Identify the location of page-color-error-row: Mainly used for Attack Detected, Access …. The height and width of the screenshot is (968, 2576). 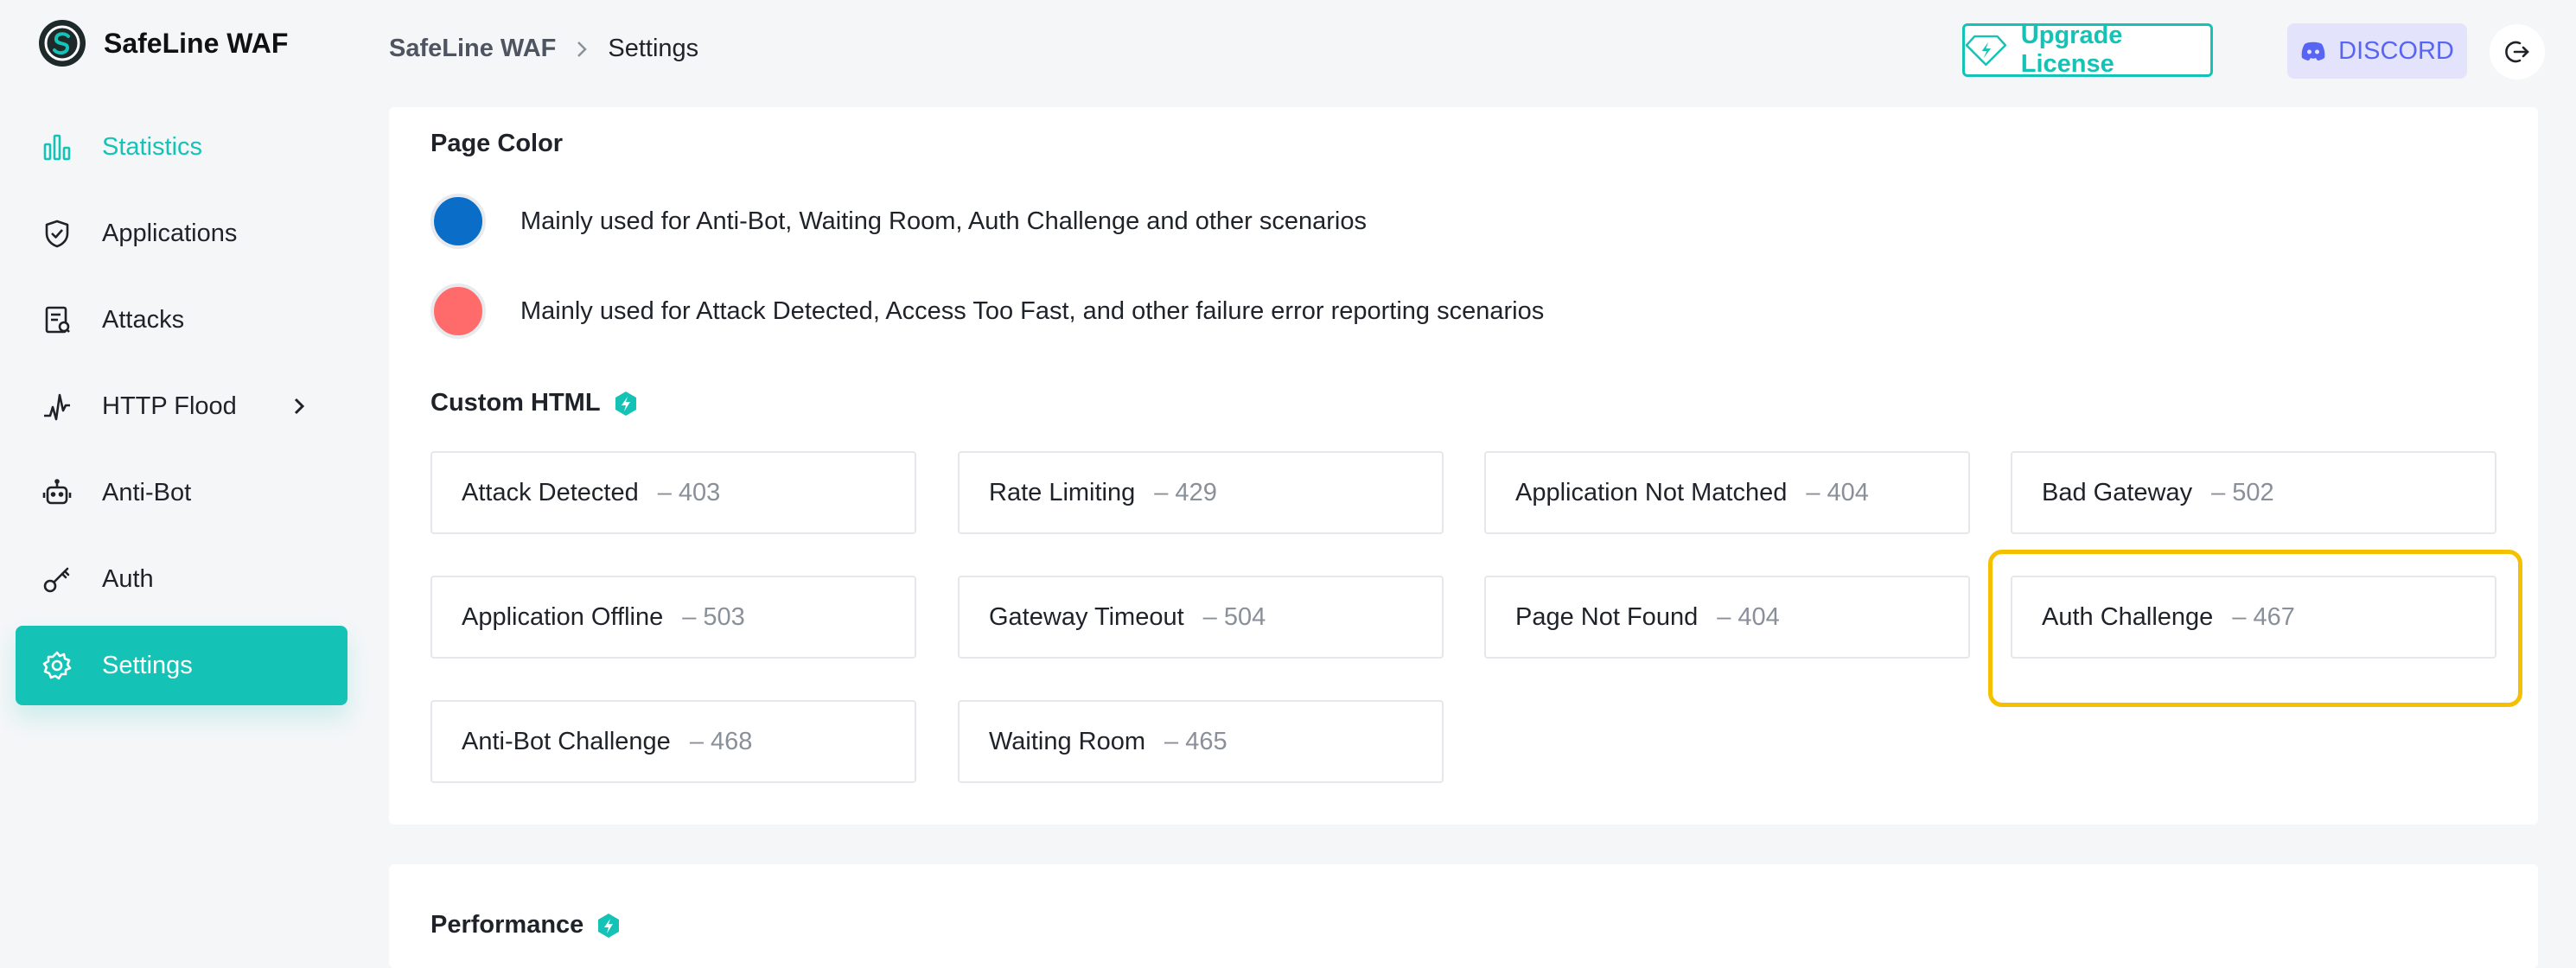
(987, 311).